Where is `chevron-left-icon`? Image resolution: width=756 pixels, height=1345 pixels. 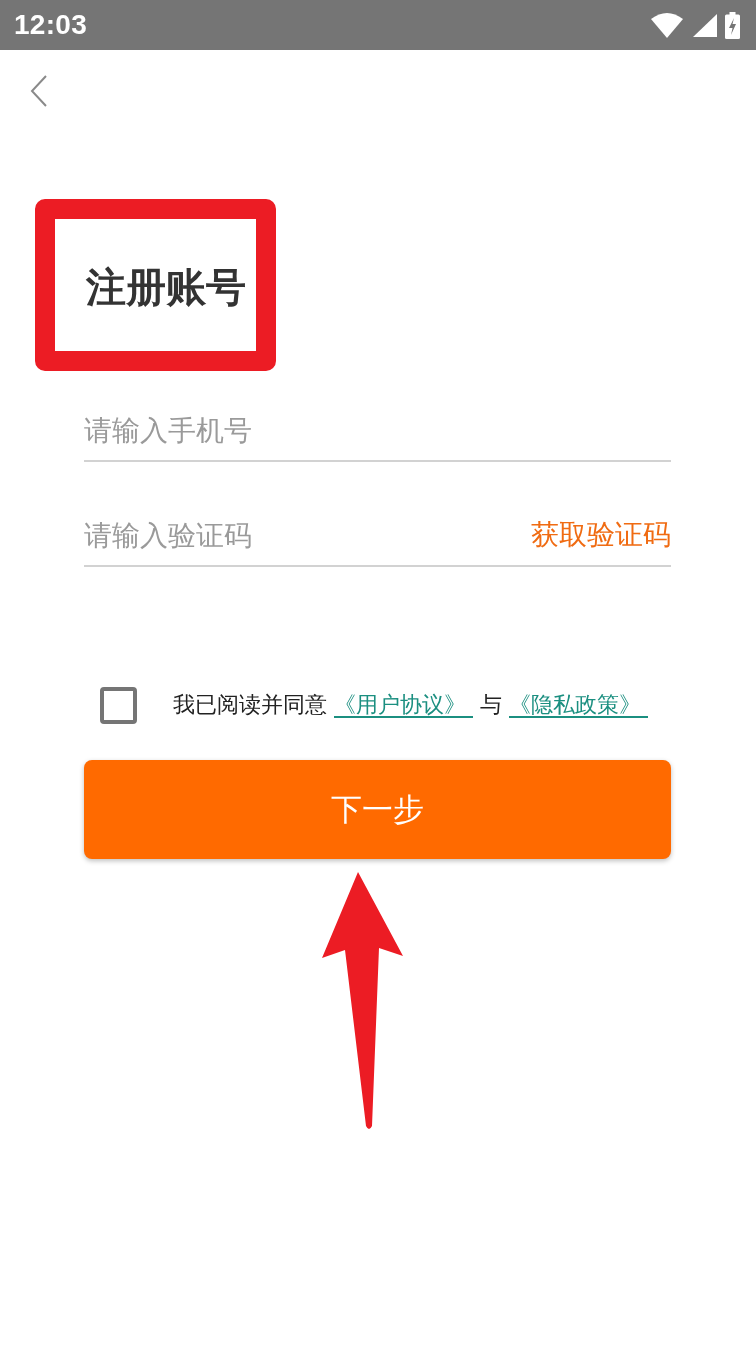
chevron-left-icon is located at coordinates (39, 91).